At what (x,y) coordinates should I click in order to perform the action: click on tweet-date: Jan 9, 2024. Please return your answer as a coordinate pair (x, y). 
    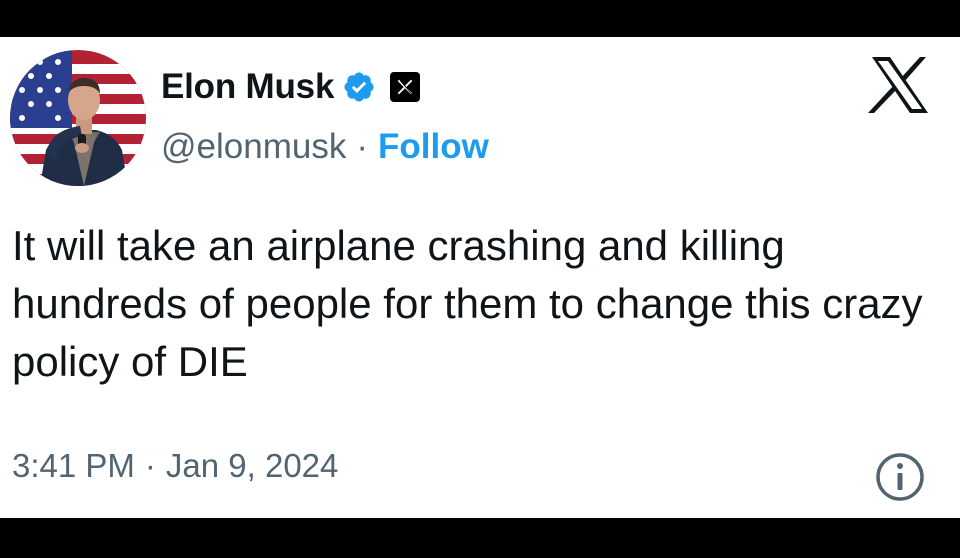
    Looking at the image, I should click on (252, 465).